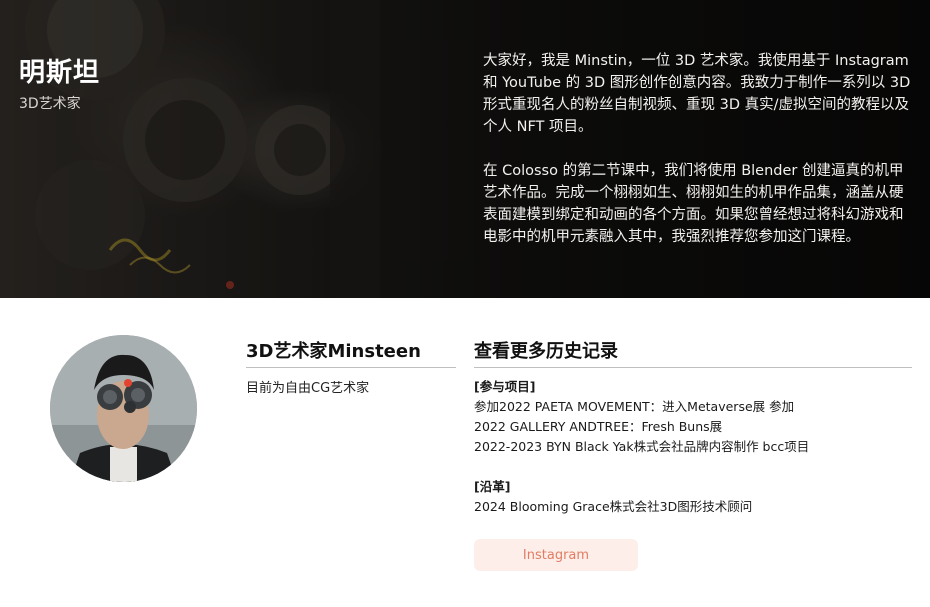 This screenshot has height=607, width=930. What do you see at coordinates (613, 506) in the screenshot?
I see `list-item: 2024 Blooming Grace株式会社3D图形技术顾问` at bounding box center [613, 506].